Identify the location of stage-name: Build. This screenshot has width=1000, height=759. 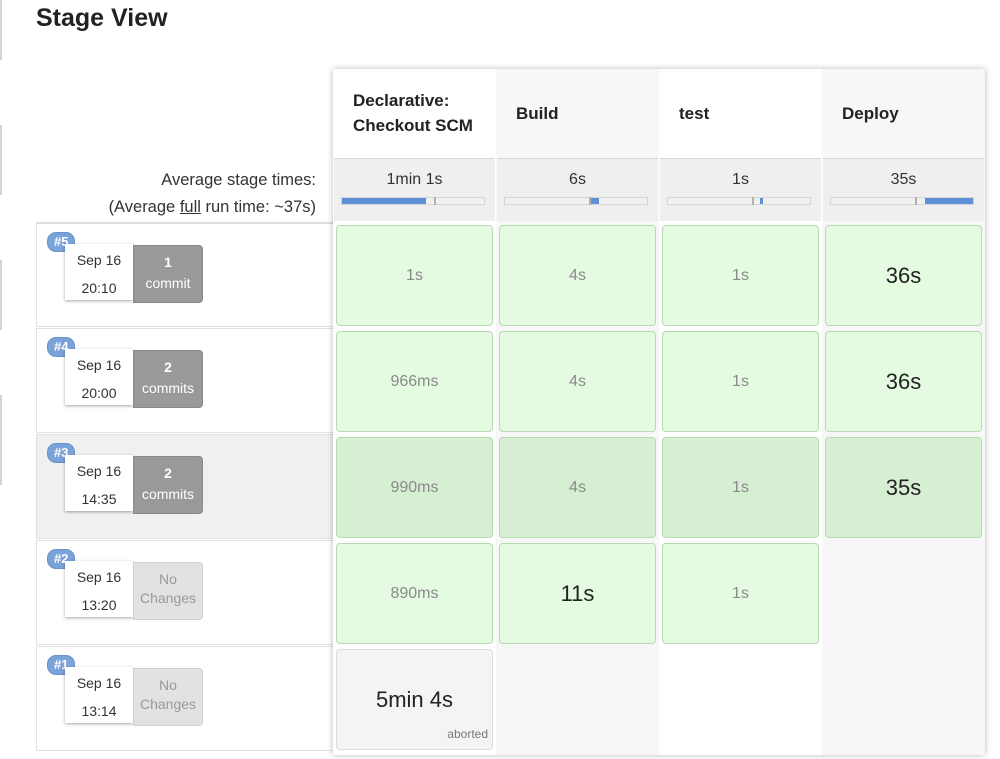
(537, 113).